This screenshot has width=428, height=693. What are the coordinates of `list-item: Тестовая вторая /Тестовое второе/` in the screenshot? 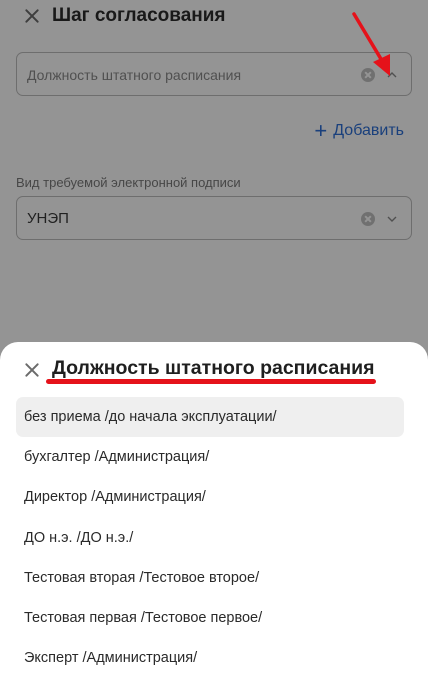 It's located at (210, 578).